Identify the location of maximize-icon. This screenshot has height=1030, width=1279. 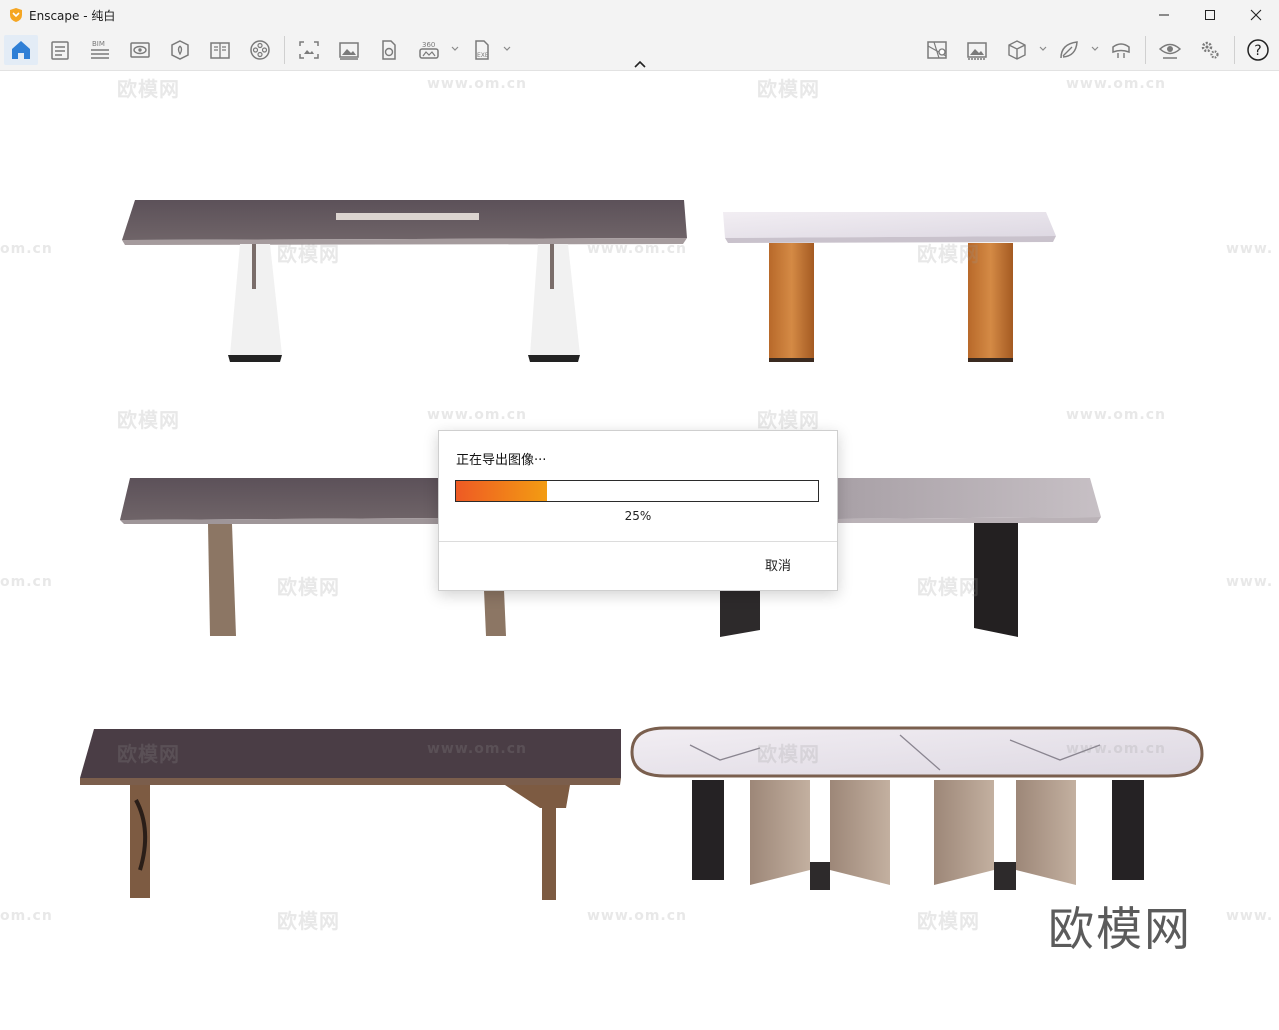
(1210, 15).